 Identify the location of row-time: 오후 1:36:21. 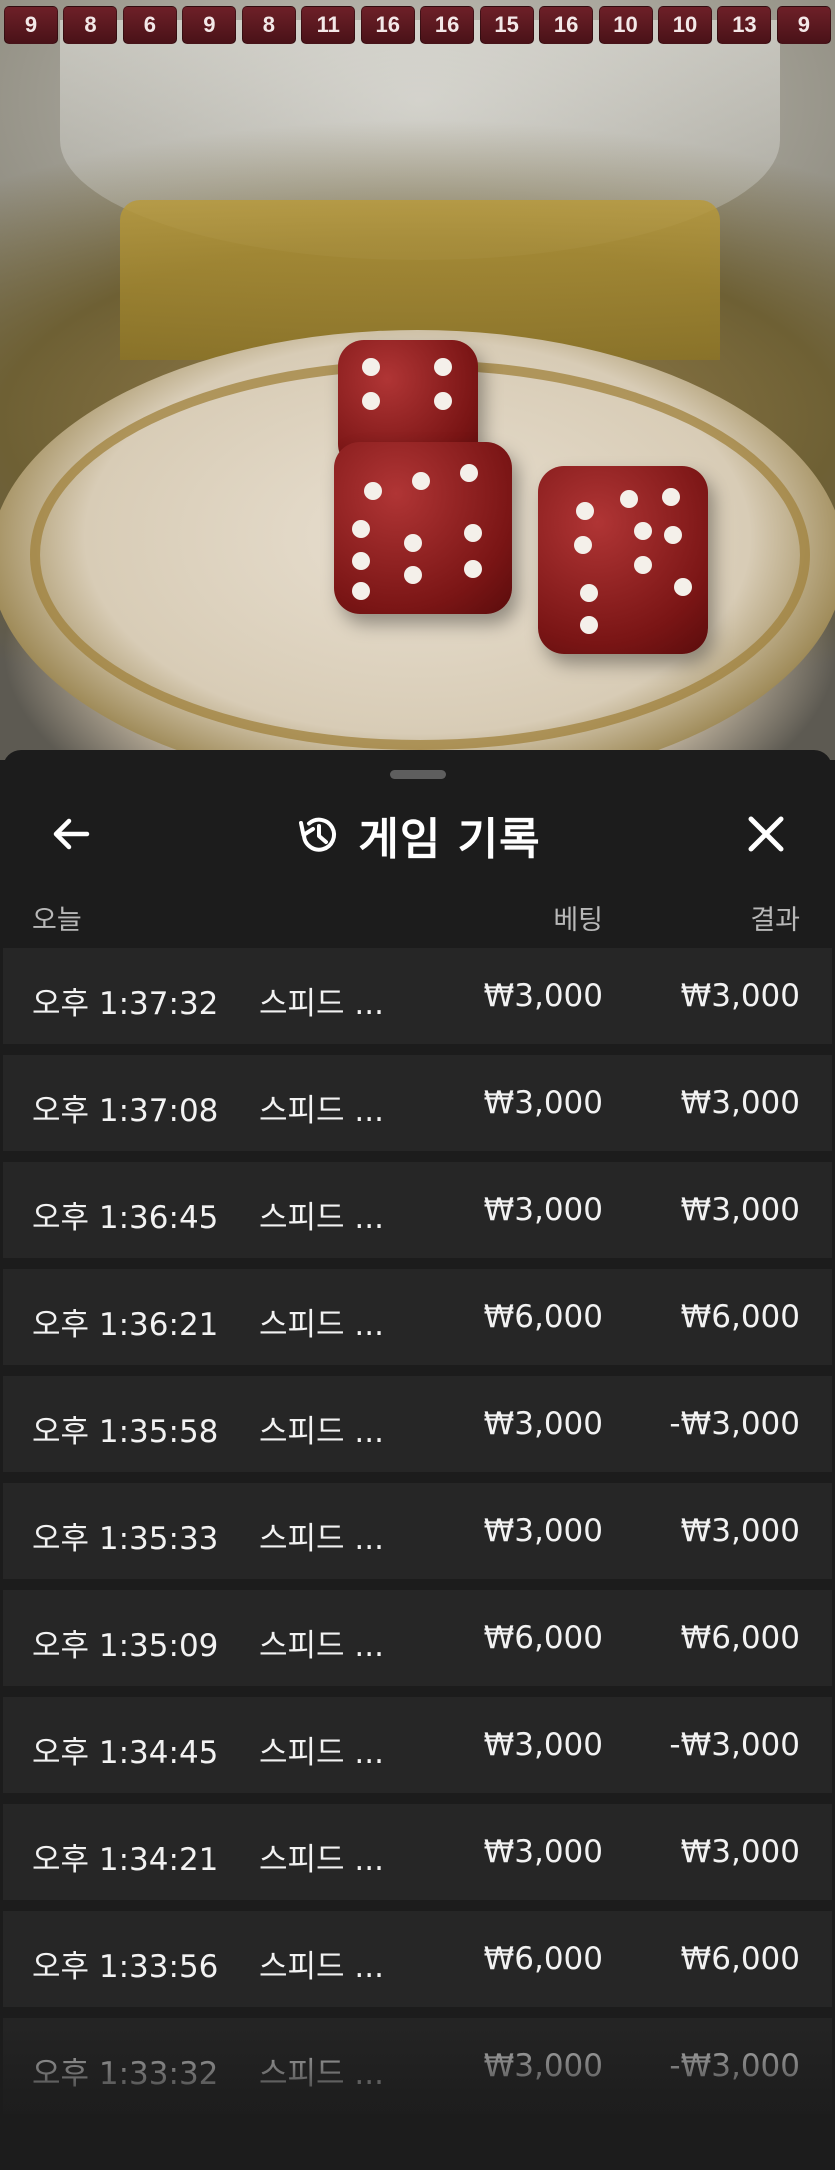
(125, 1325).